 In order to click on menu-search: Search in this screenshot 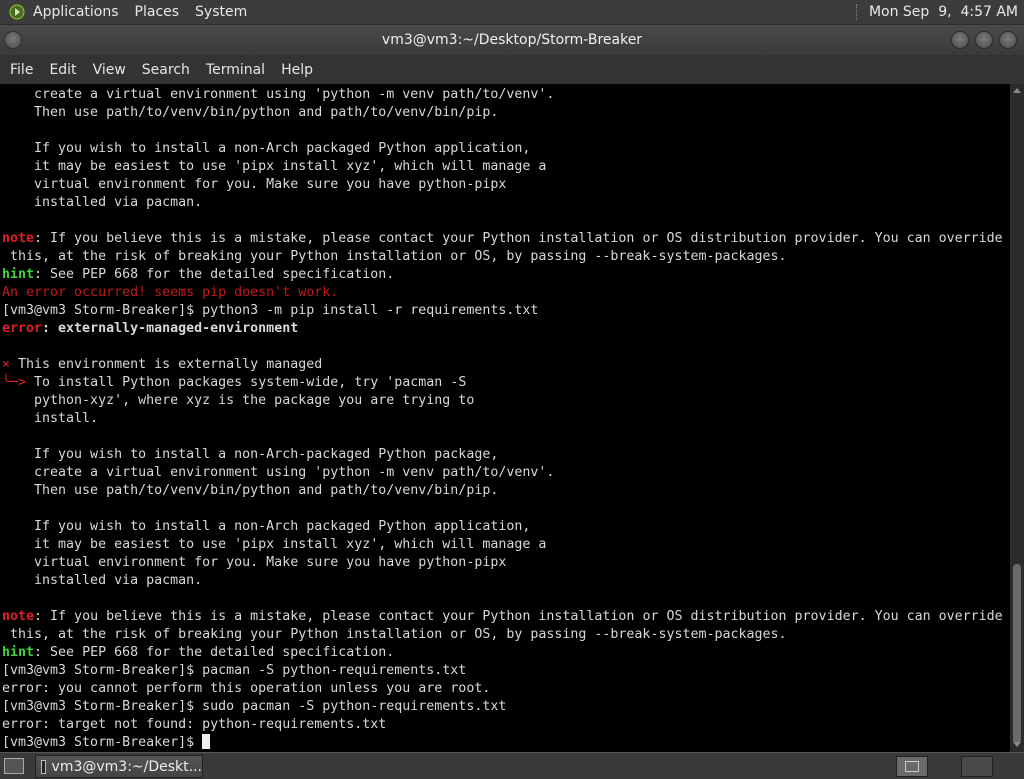, I will do `click(166, 70)`.